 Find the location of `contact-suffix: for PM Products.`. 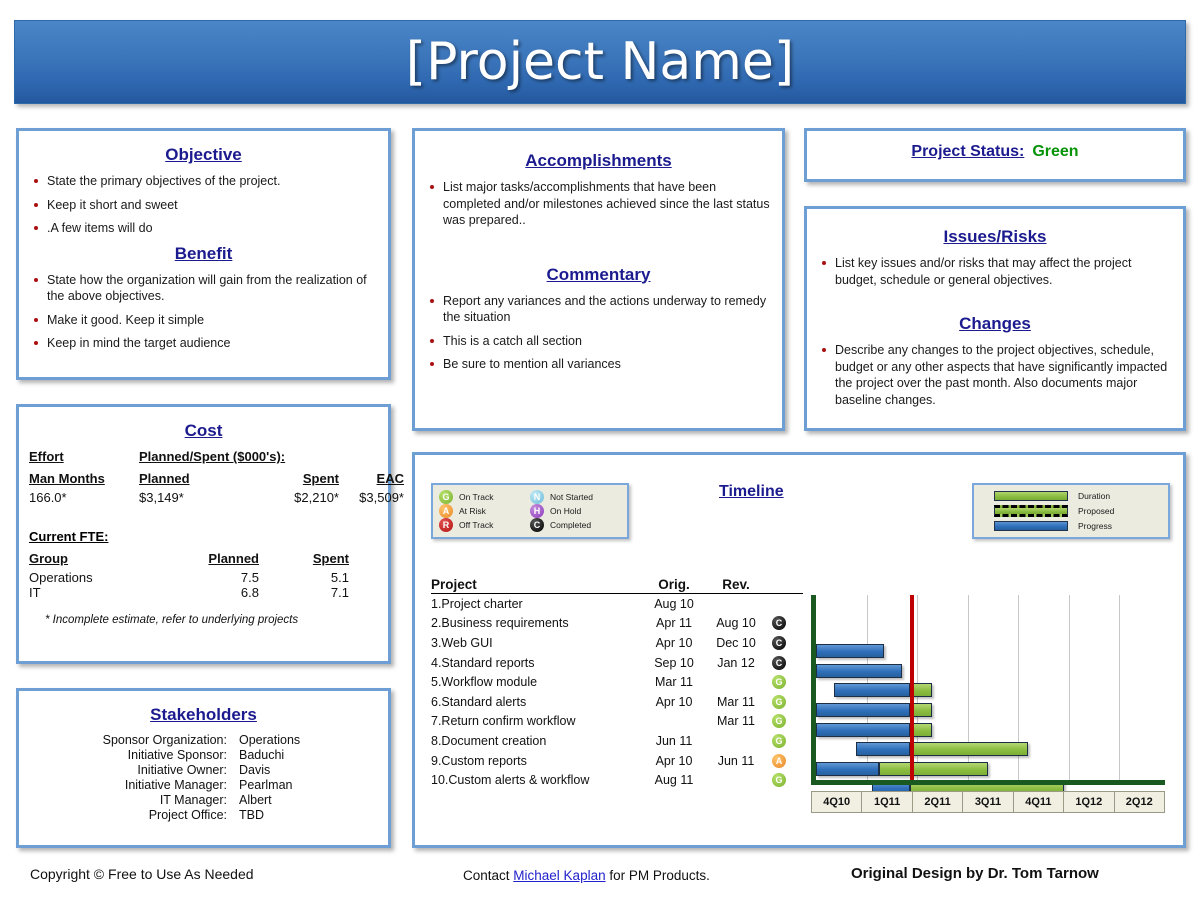

contact-suffix: for PM Products. is located at coordinates (657, 875).